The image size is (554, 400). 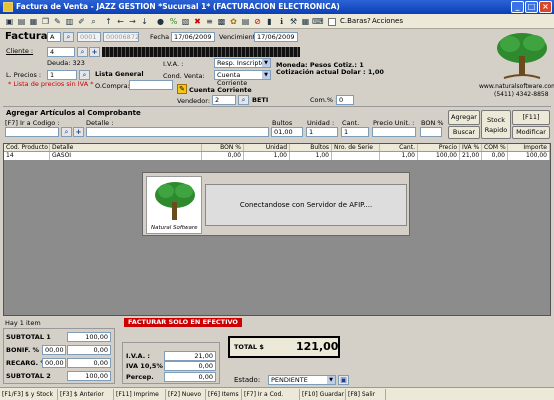 What do you see at coordinates (193, 37) in the screenshot?
I see `fecha-field: 17/06/2009` at bounding box center [193, 37].